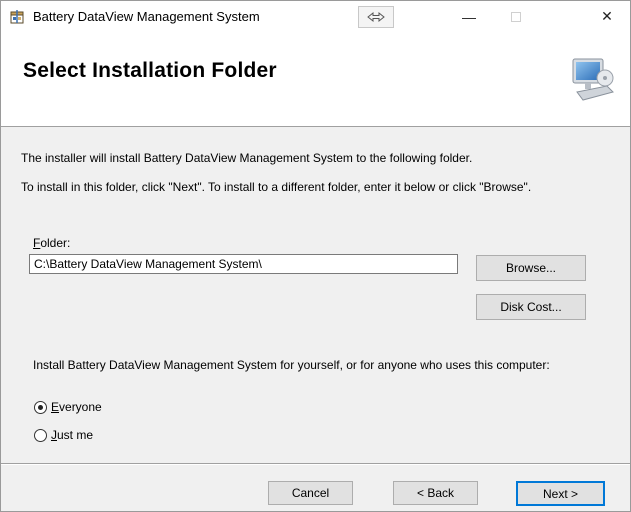 Image resolution: width=631 pixels, height=512 pixels. What do you see at coordinates (55, 407) in the screenshot?
I see `everyone-mnemonic: E` at bounding box center [55, 407].